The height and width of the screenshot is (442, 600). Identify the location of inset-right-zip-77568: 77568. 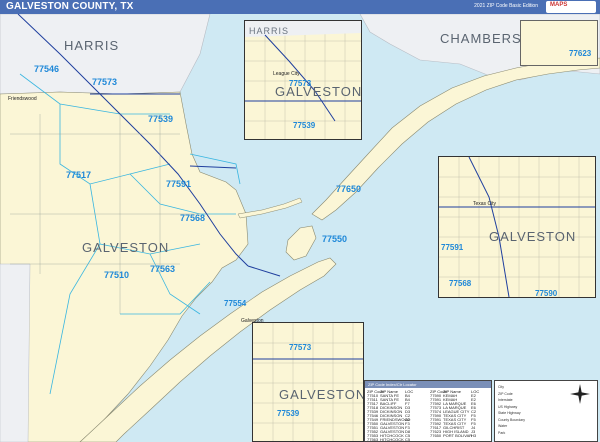
(460, 283).